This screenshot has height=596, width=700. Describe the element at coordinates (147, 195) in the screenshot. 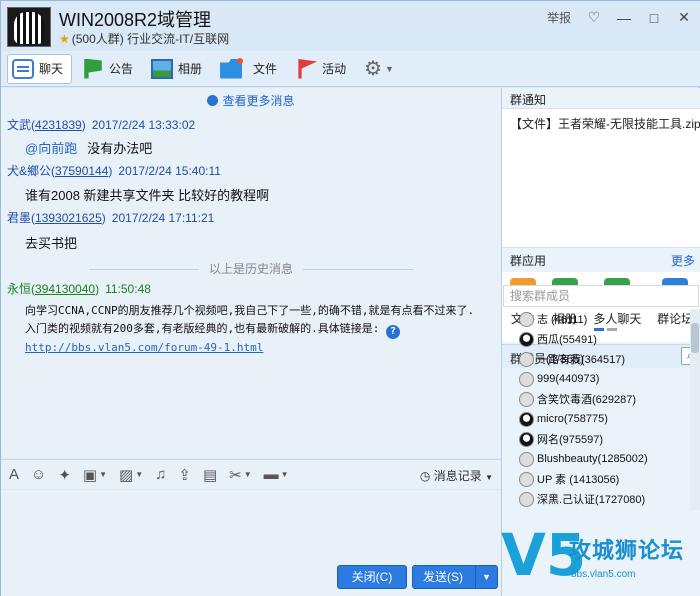

I see `message-body: 谁有2008 新建共享文件夹 比较好的教程啊` at that location.